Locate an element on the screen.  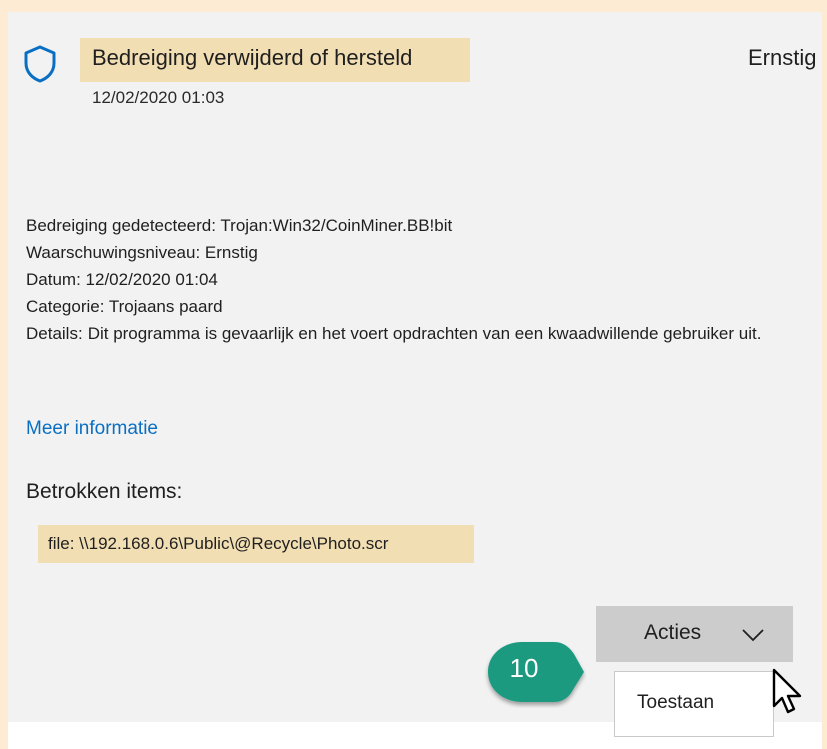
severity-label: Ernstig is located at coordinates (782, 57).